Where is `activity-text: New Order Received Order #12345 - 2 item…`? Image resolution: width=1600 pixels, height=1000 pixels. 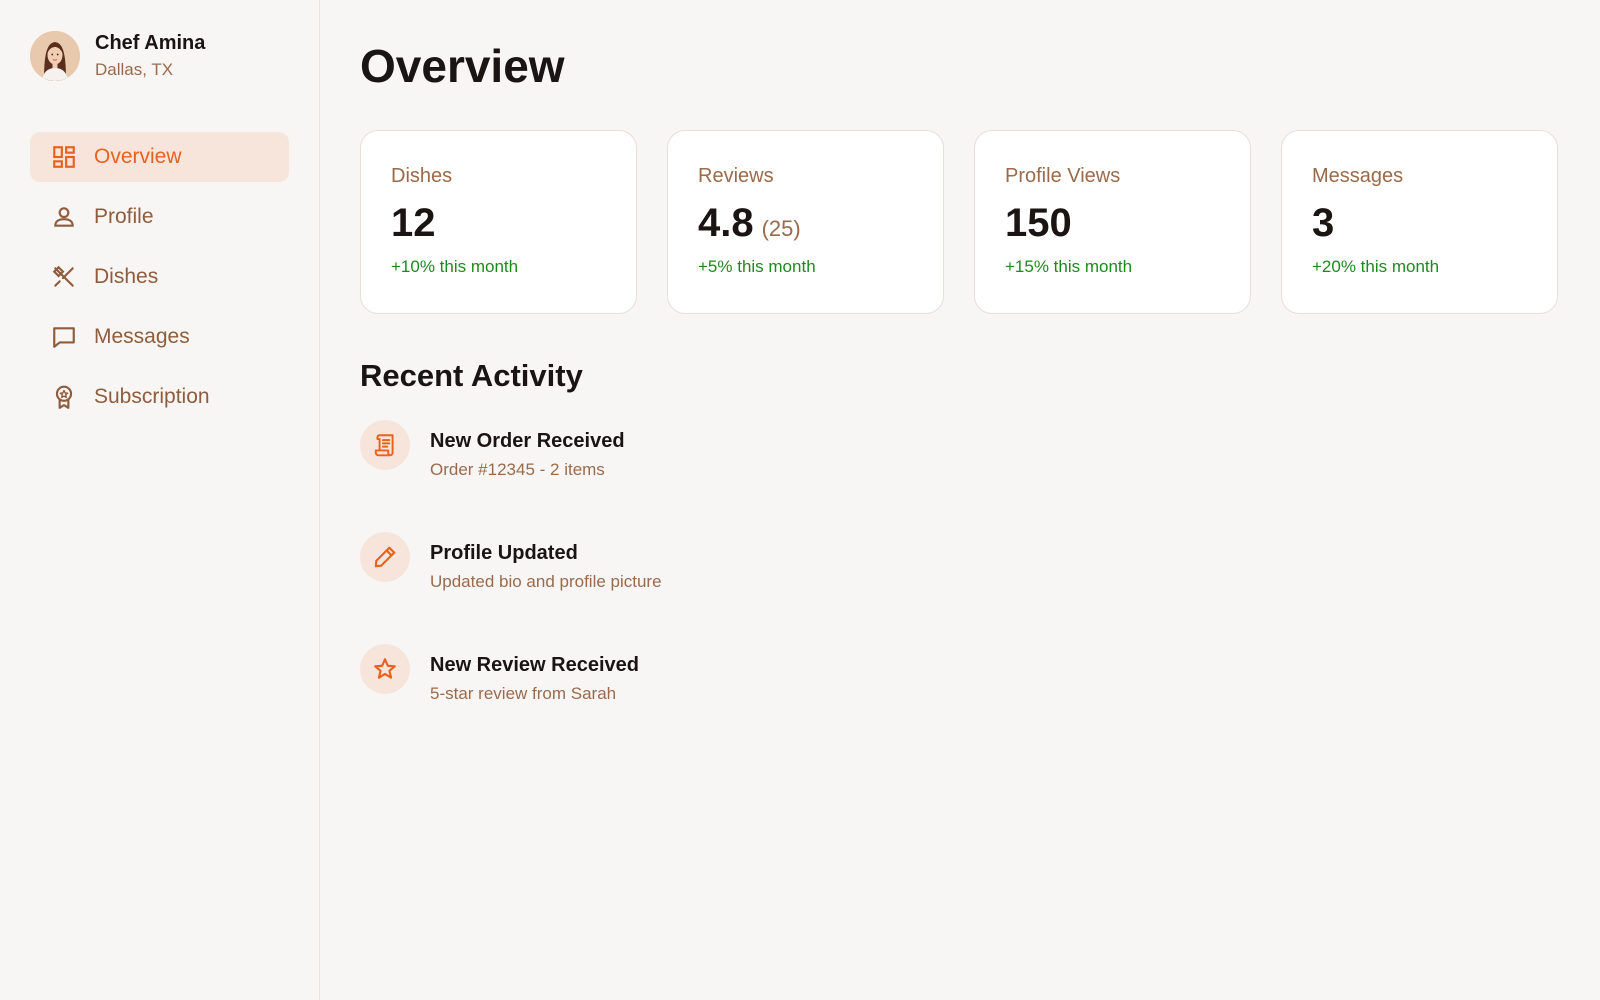 activity-text: New Order Received Order #12345 - 2 item… is located at coordinates (527, 451).